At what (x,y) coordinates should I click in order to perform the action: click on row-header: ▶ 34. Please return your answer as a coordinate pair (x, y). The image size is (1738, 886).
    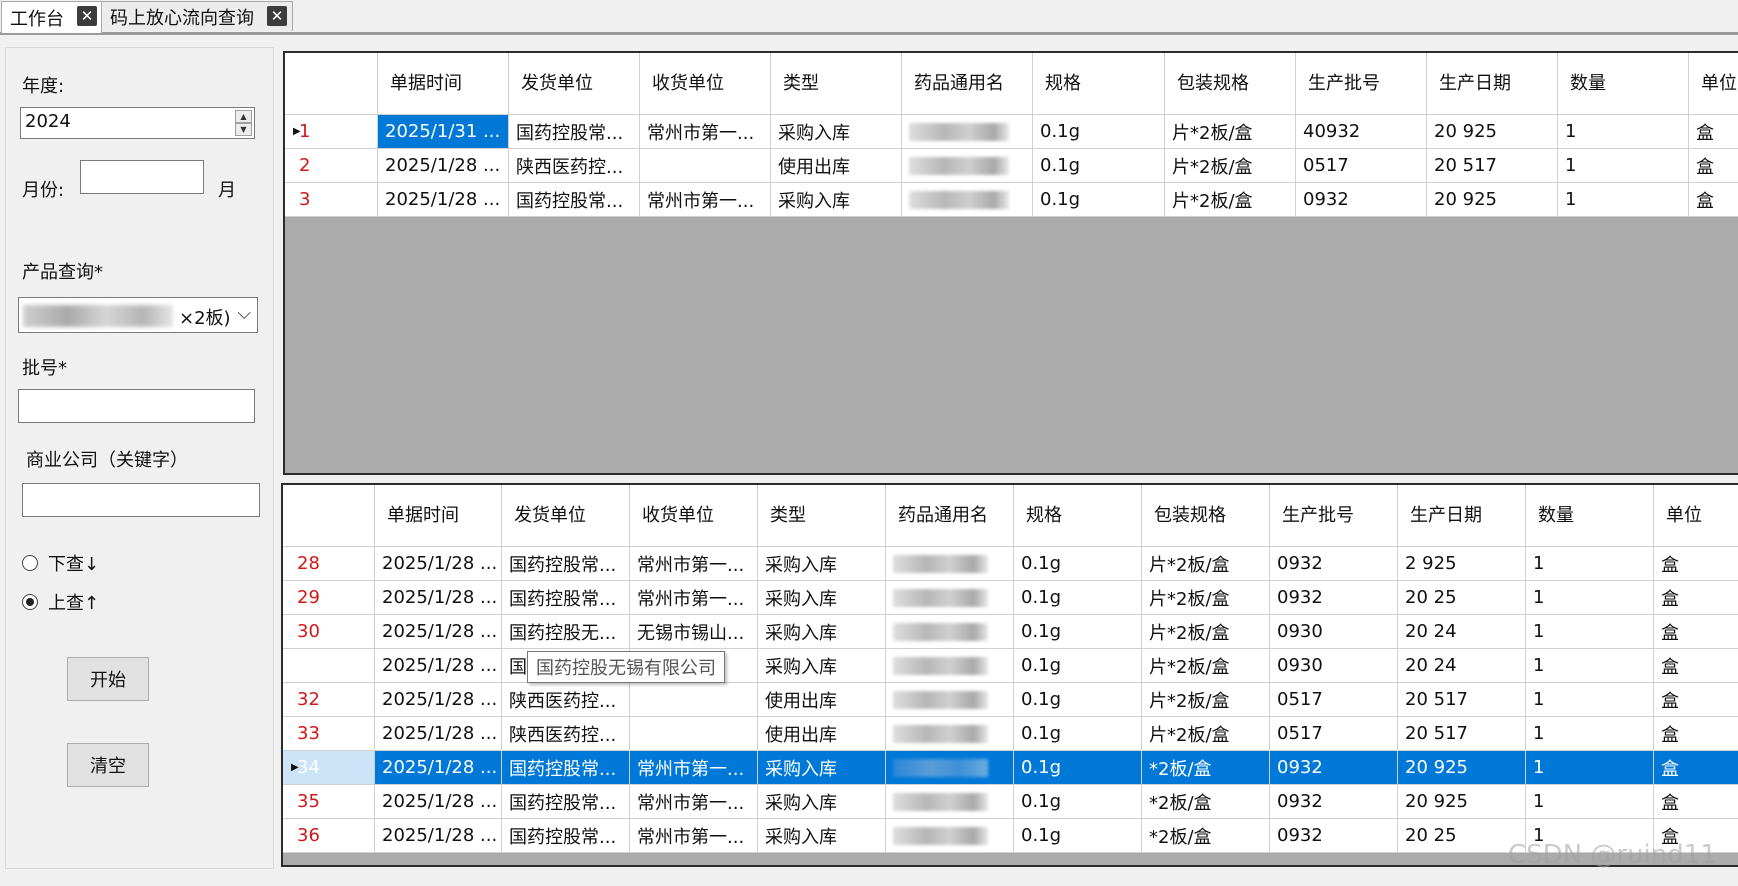
    Looking at the image, I should click on (329, 768).